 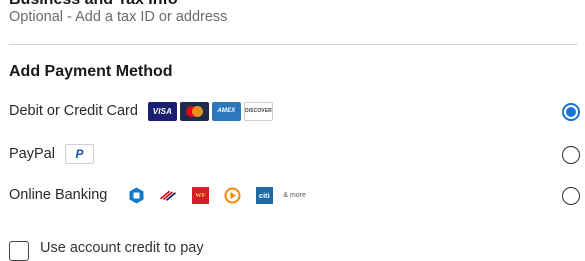 What do you see at coordinates (297, 111) in the screenshot?
I see `payment-option-card: Debit or Credit Card VISA AMEX DISCOVER` at bounding box center [297, 111].